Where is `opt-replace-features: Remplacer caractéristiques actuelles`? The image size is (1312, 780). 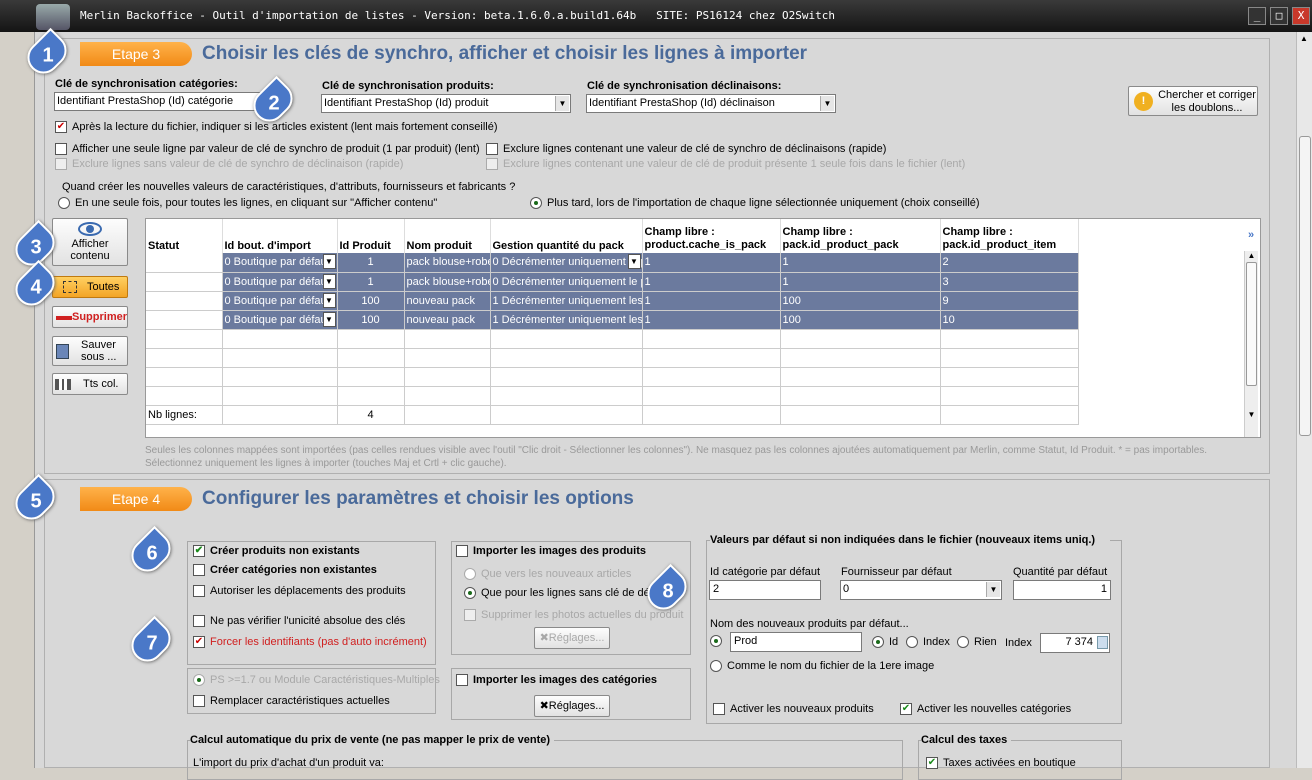 opt-replace-features: Remplacer caractéristiques actuelles is located at coordinates (291, 701).